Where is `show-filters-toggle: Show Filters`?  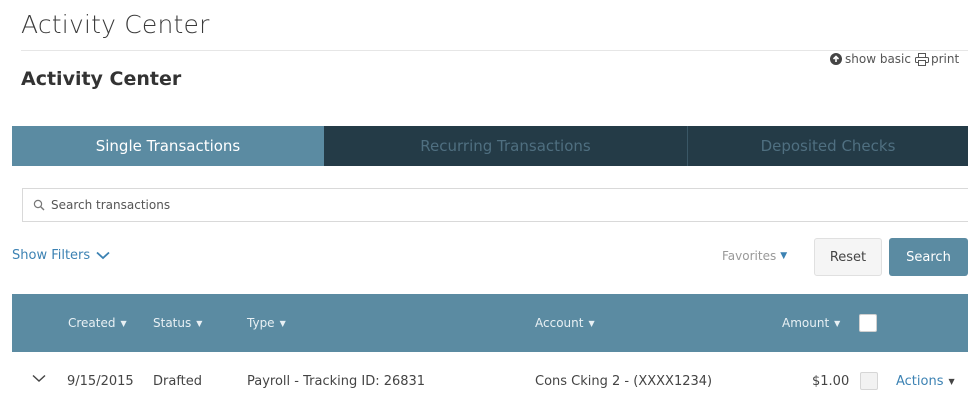 show-filters-toggle: Show Filters is located at coordinates (61, 255).